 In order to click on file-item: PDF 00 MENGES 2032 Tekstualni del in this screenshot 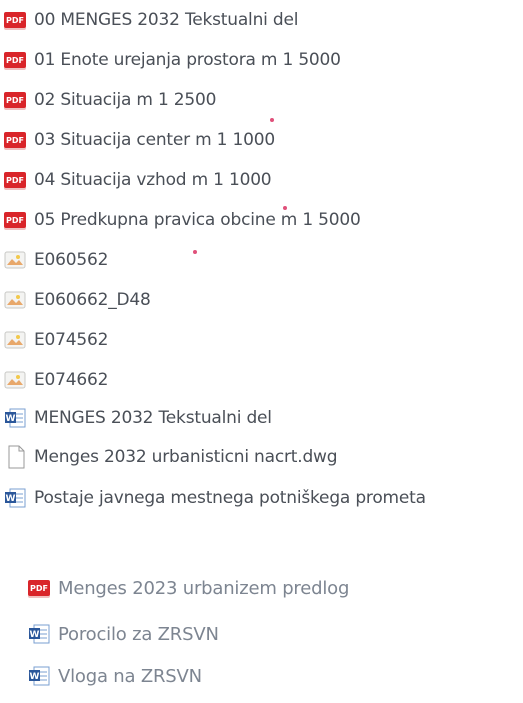, I will do `click(151, 20)`.